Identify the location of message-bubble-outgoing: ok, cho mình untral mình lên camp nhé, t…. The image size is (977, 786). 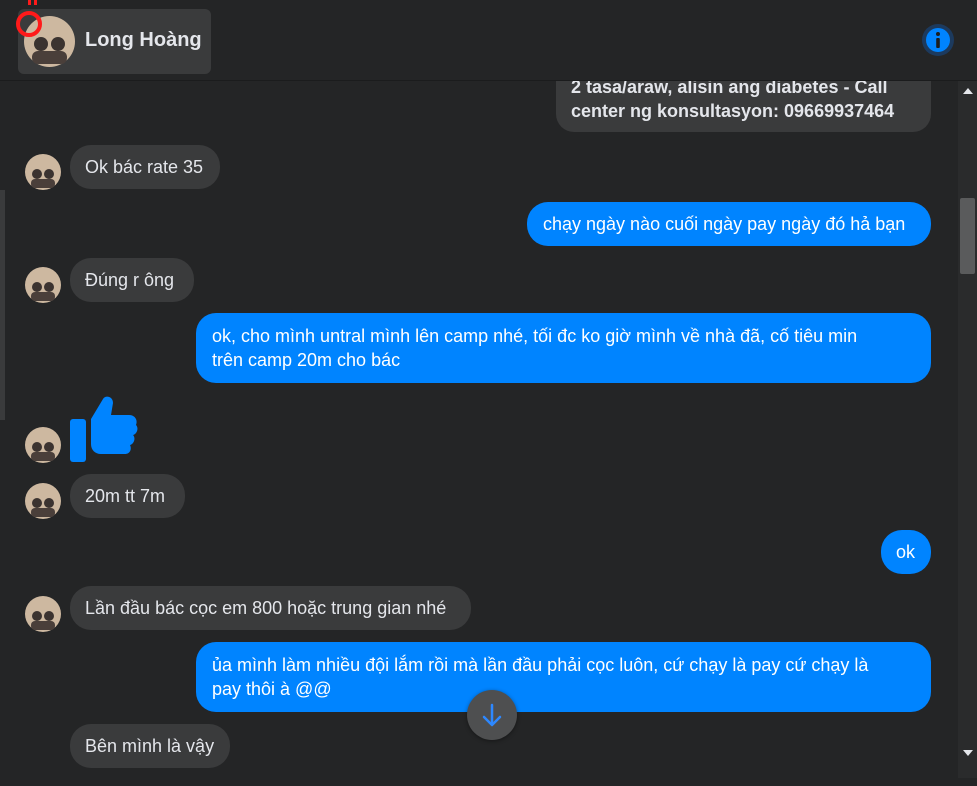
(563, 348).